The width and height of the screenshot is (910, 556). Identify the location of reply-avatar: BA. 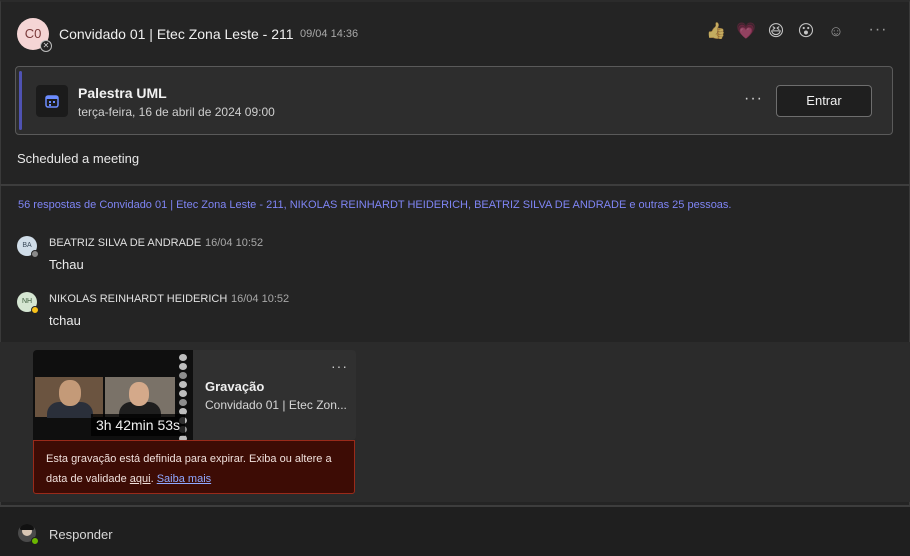
(28, 247).